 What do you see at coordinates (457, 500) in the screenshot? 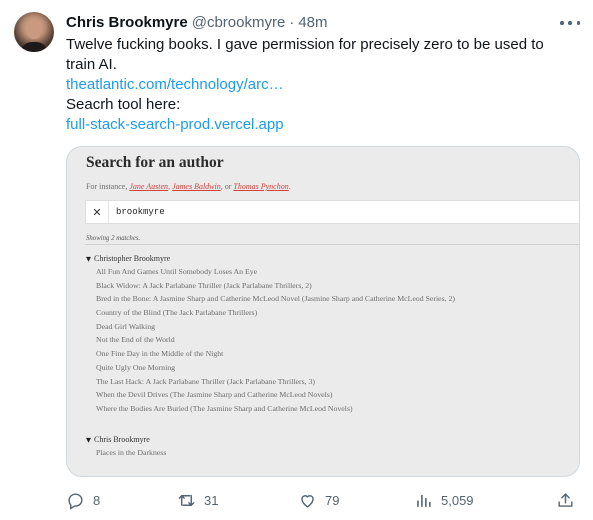
I see `view-count: 5,059` at bounding box center [457, 500].